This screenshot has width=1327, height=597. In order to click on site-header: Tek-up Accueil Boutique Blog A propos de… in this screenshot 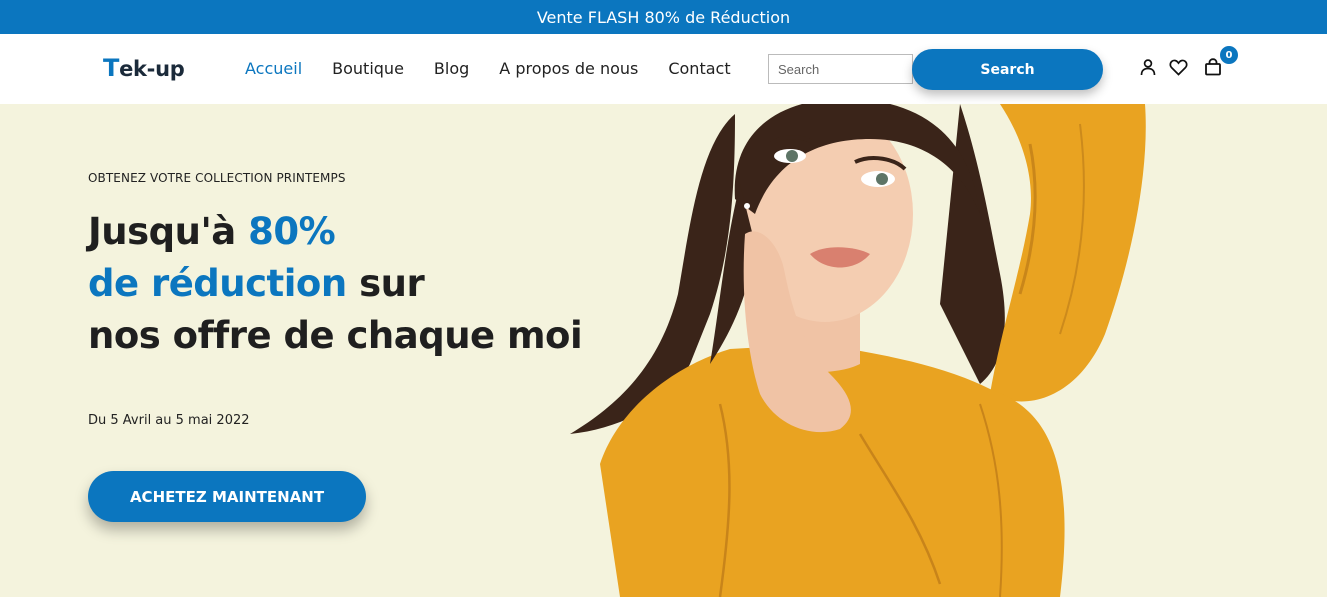, I will do `click(663, 69)`.